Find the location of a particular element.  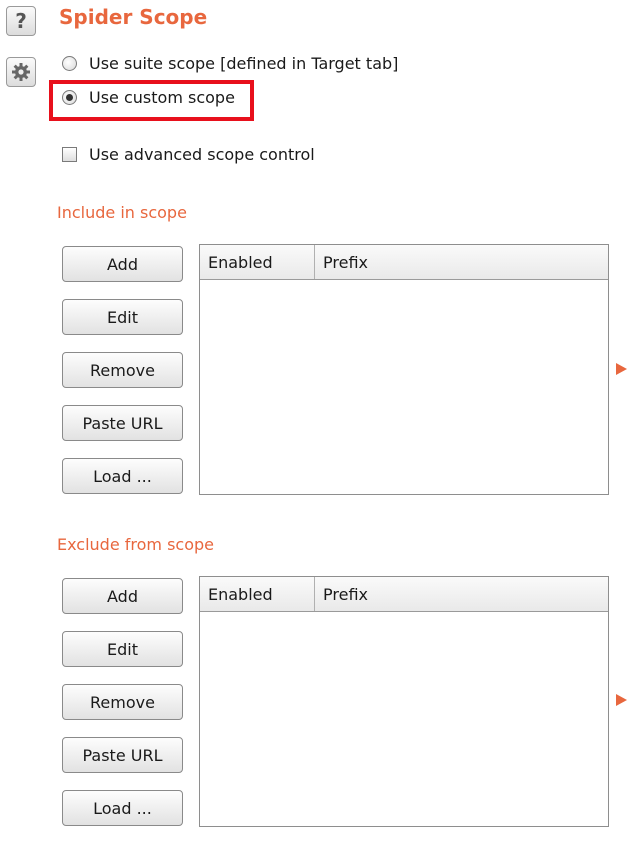

exclude-expand-arrow-icon is located at coordinates (621, 700).